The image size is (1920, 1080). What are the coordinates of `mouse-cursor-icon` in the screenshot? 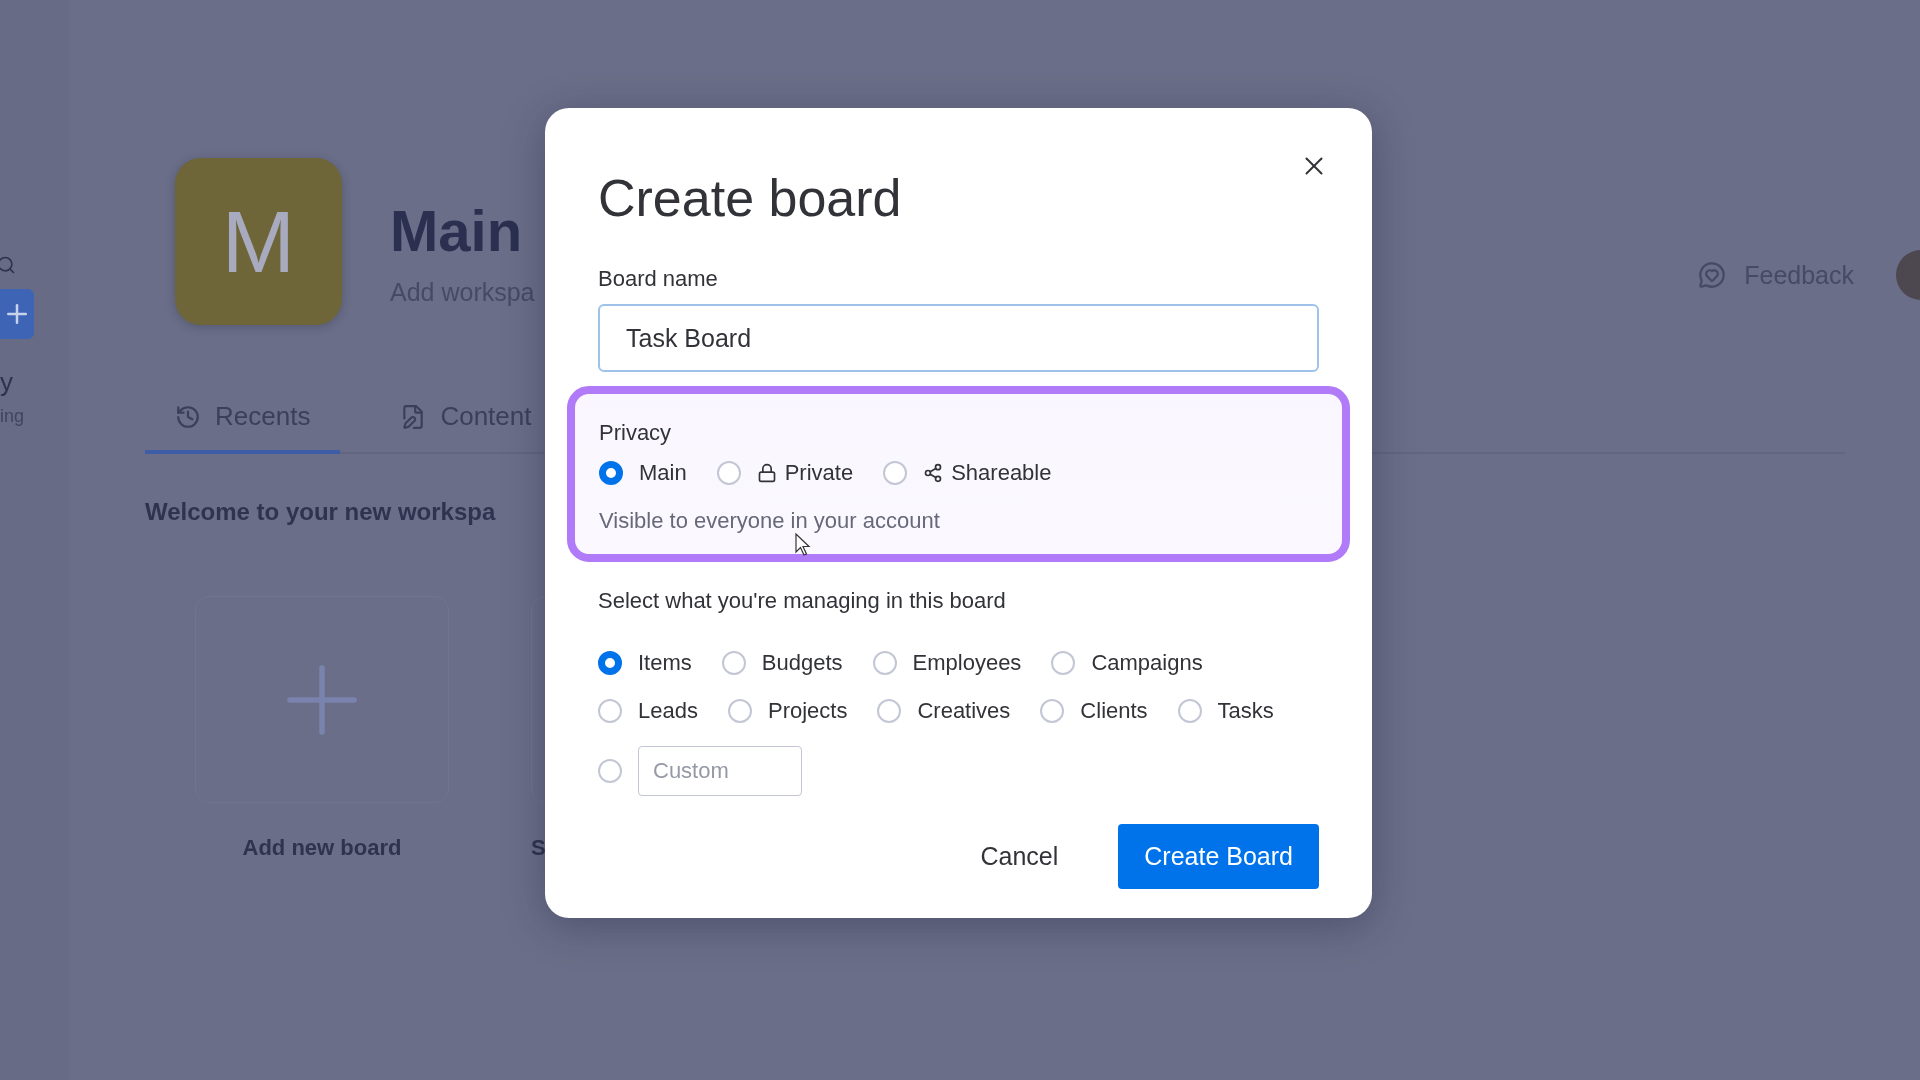 It's located at (803, 545).